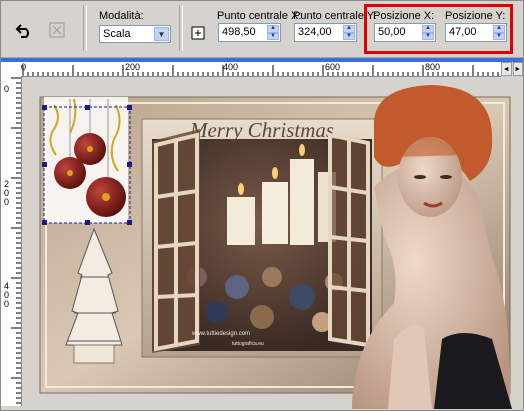 This screenshot has width=524, height=411. I want to click on ruler-corner, so click(11, 69).